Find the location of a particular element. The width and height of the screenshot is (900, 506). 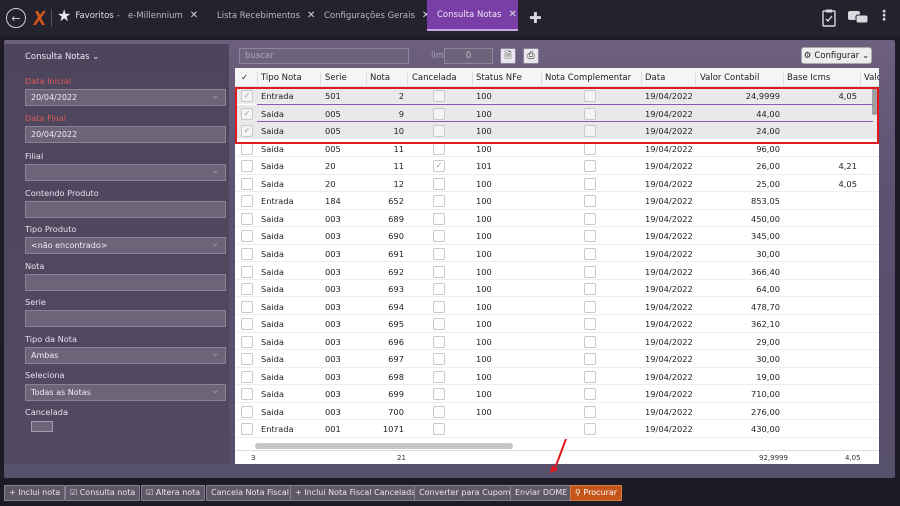

data-final-field: 20/04/2022 is located at coordinates (125, 134).